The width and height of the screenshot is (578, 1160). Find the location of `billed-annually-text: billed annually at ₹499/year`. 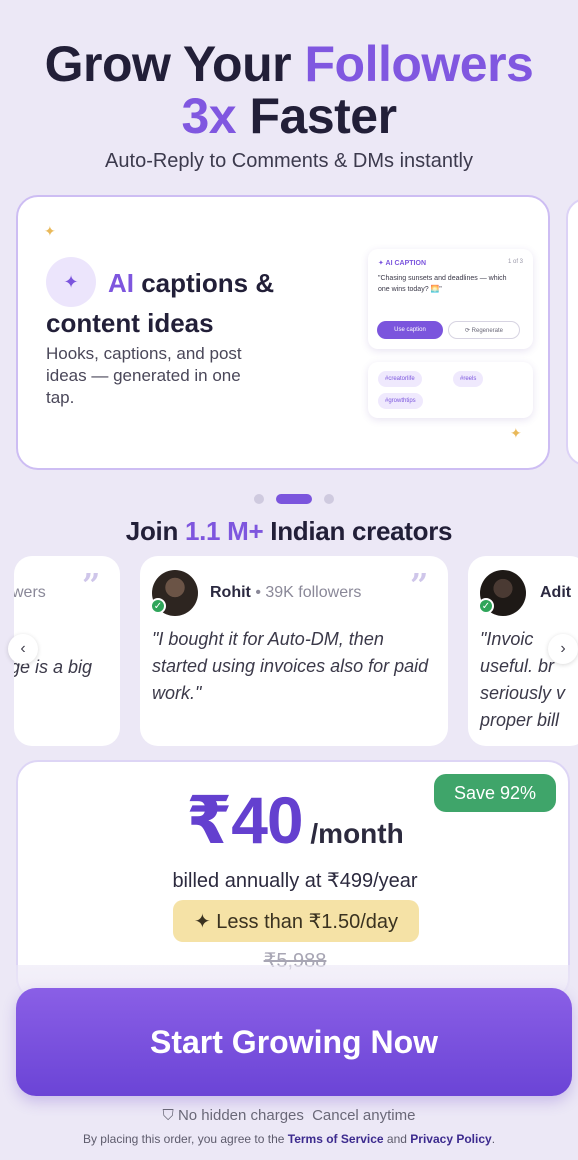

billed-annually-text: billed annually at ₹499/year is located at coordinates (295, 881).